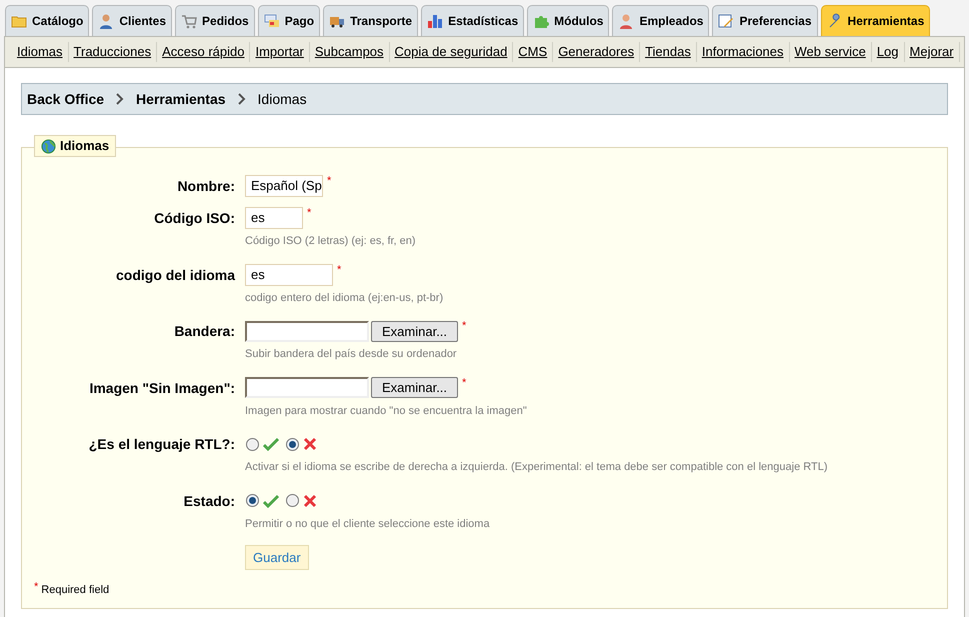 This screenshot has width=969, height=617. I want to click on subnav-link: Copia de seguridad, so click(451, 52).